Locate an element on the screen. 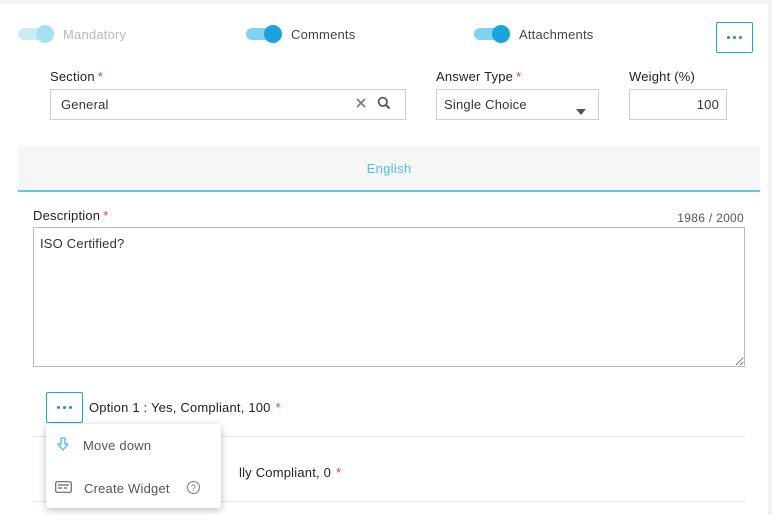 This screenshot has width=772, height=515. character-counter: 1986 / 2000 is located at coordinates (710, 218).